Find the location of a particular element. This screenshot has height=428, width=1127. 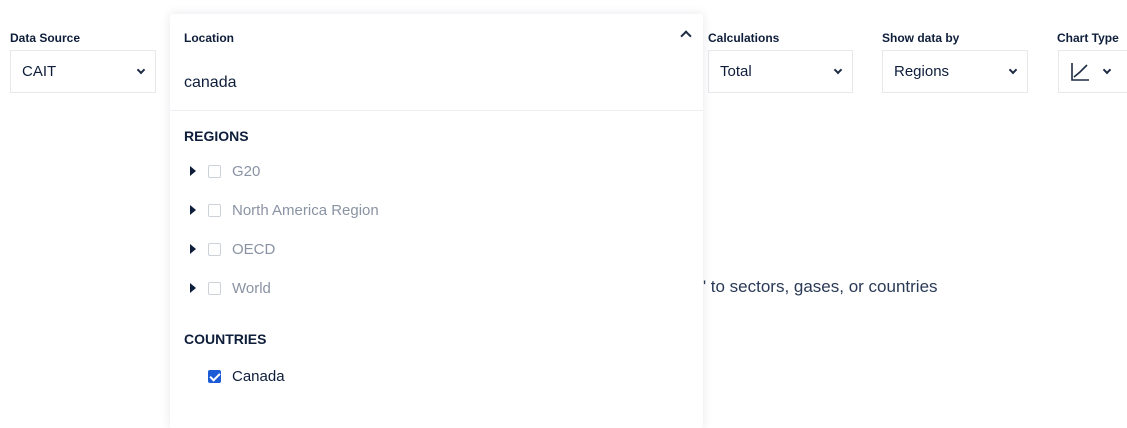

region-option-world: World is located at coordinates (230, 288).